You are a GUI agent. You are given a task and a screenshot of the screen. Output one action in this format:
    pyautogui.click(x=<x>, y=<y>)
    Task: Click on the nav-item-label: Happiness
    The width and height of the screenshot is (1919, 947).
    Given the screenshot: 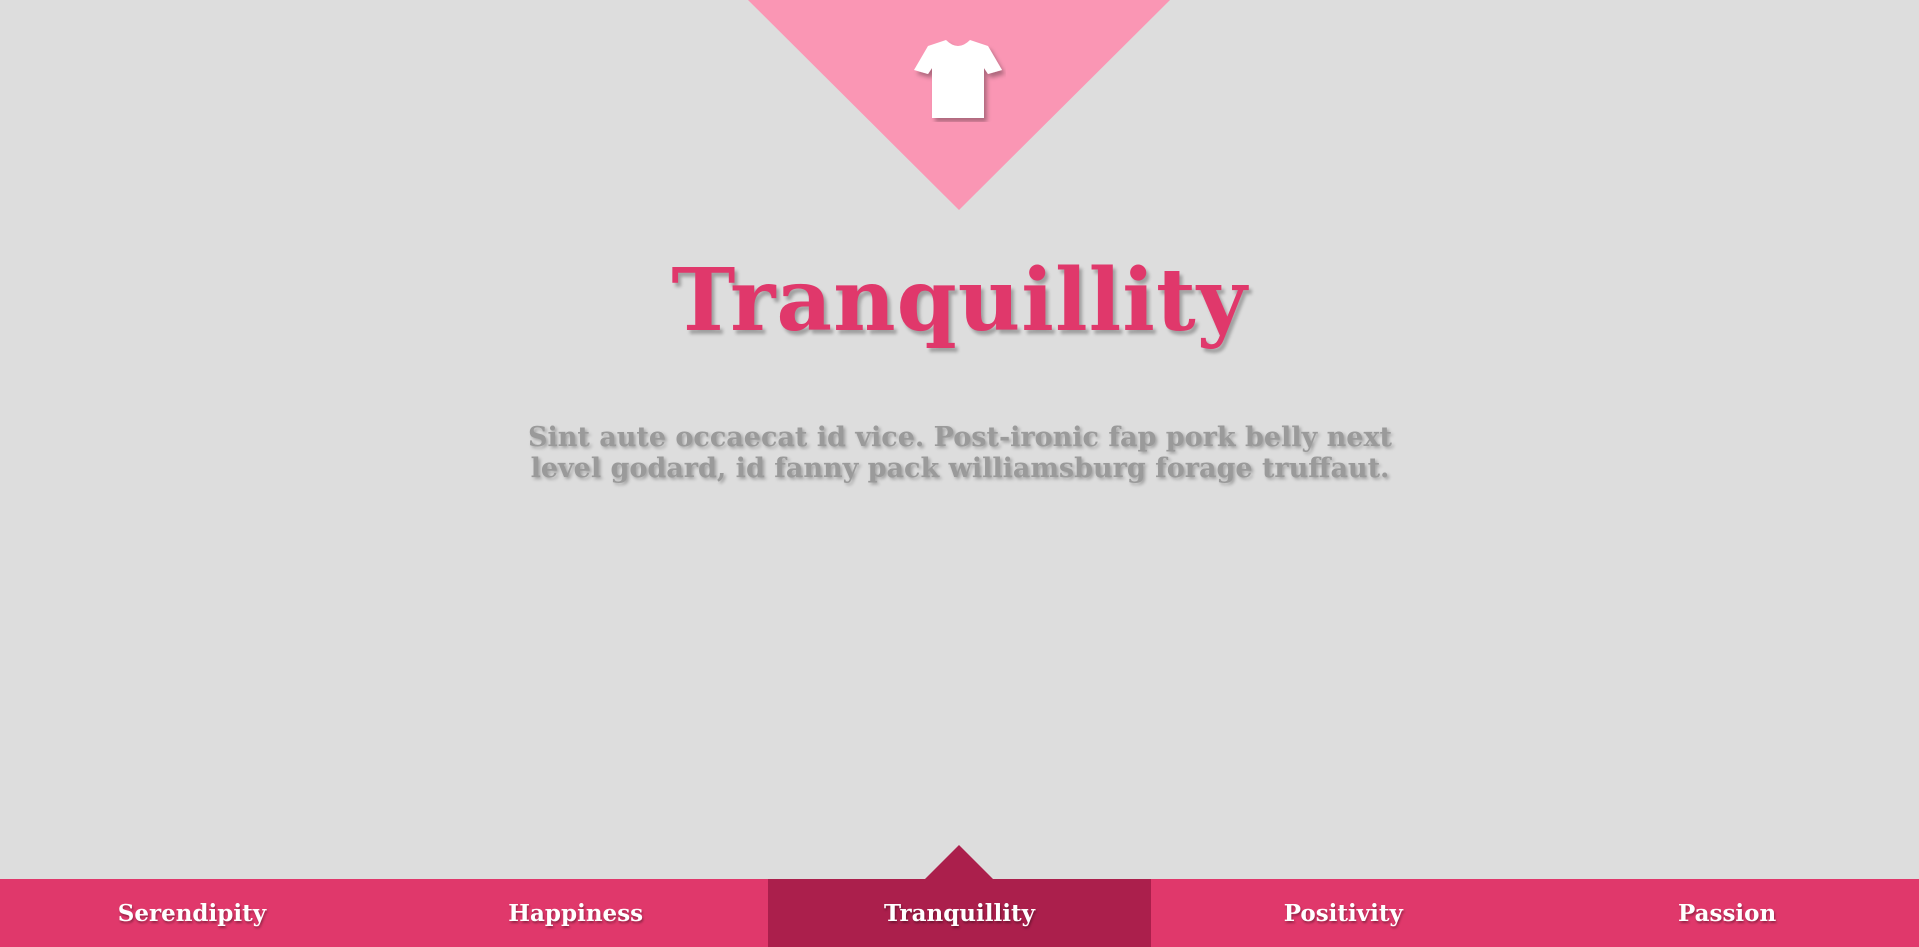 What is the action you would take?
    pyautogui.click(x=576, y=913)
    